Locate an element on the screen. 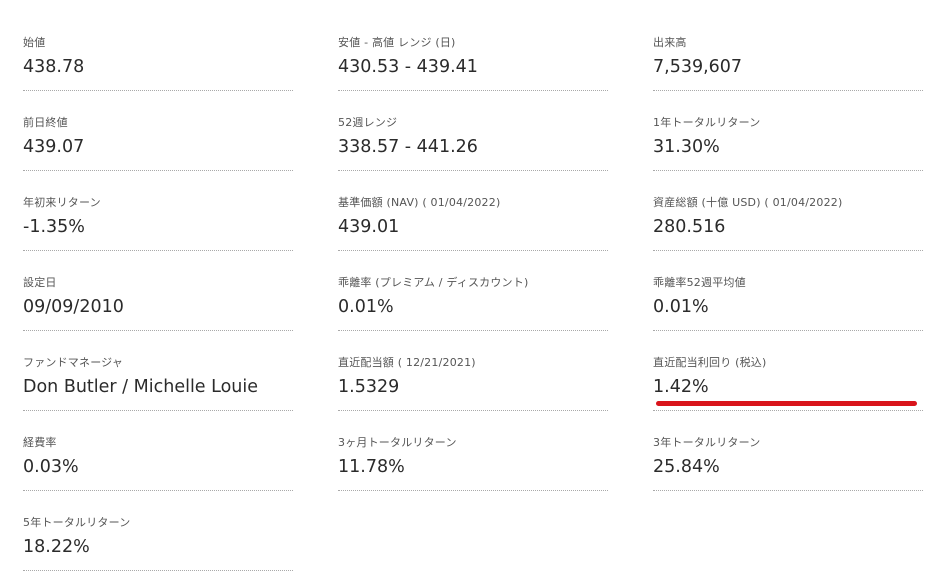  stat-1y-total-return: 1年トータルリターン 31.30% is located at coordinates (788, 147).